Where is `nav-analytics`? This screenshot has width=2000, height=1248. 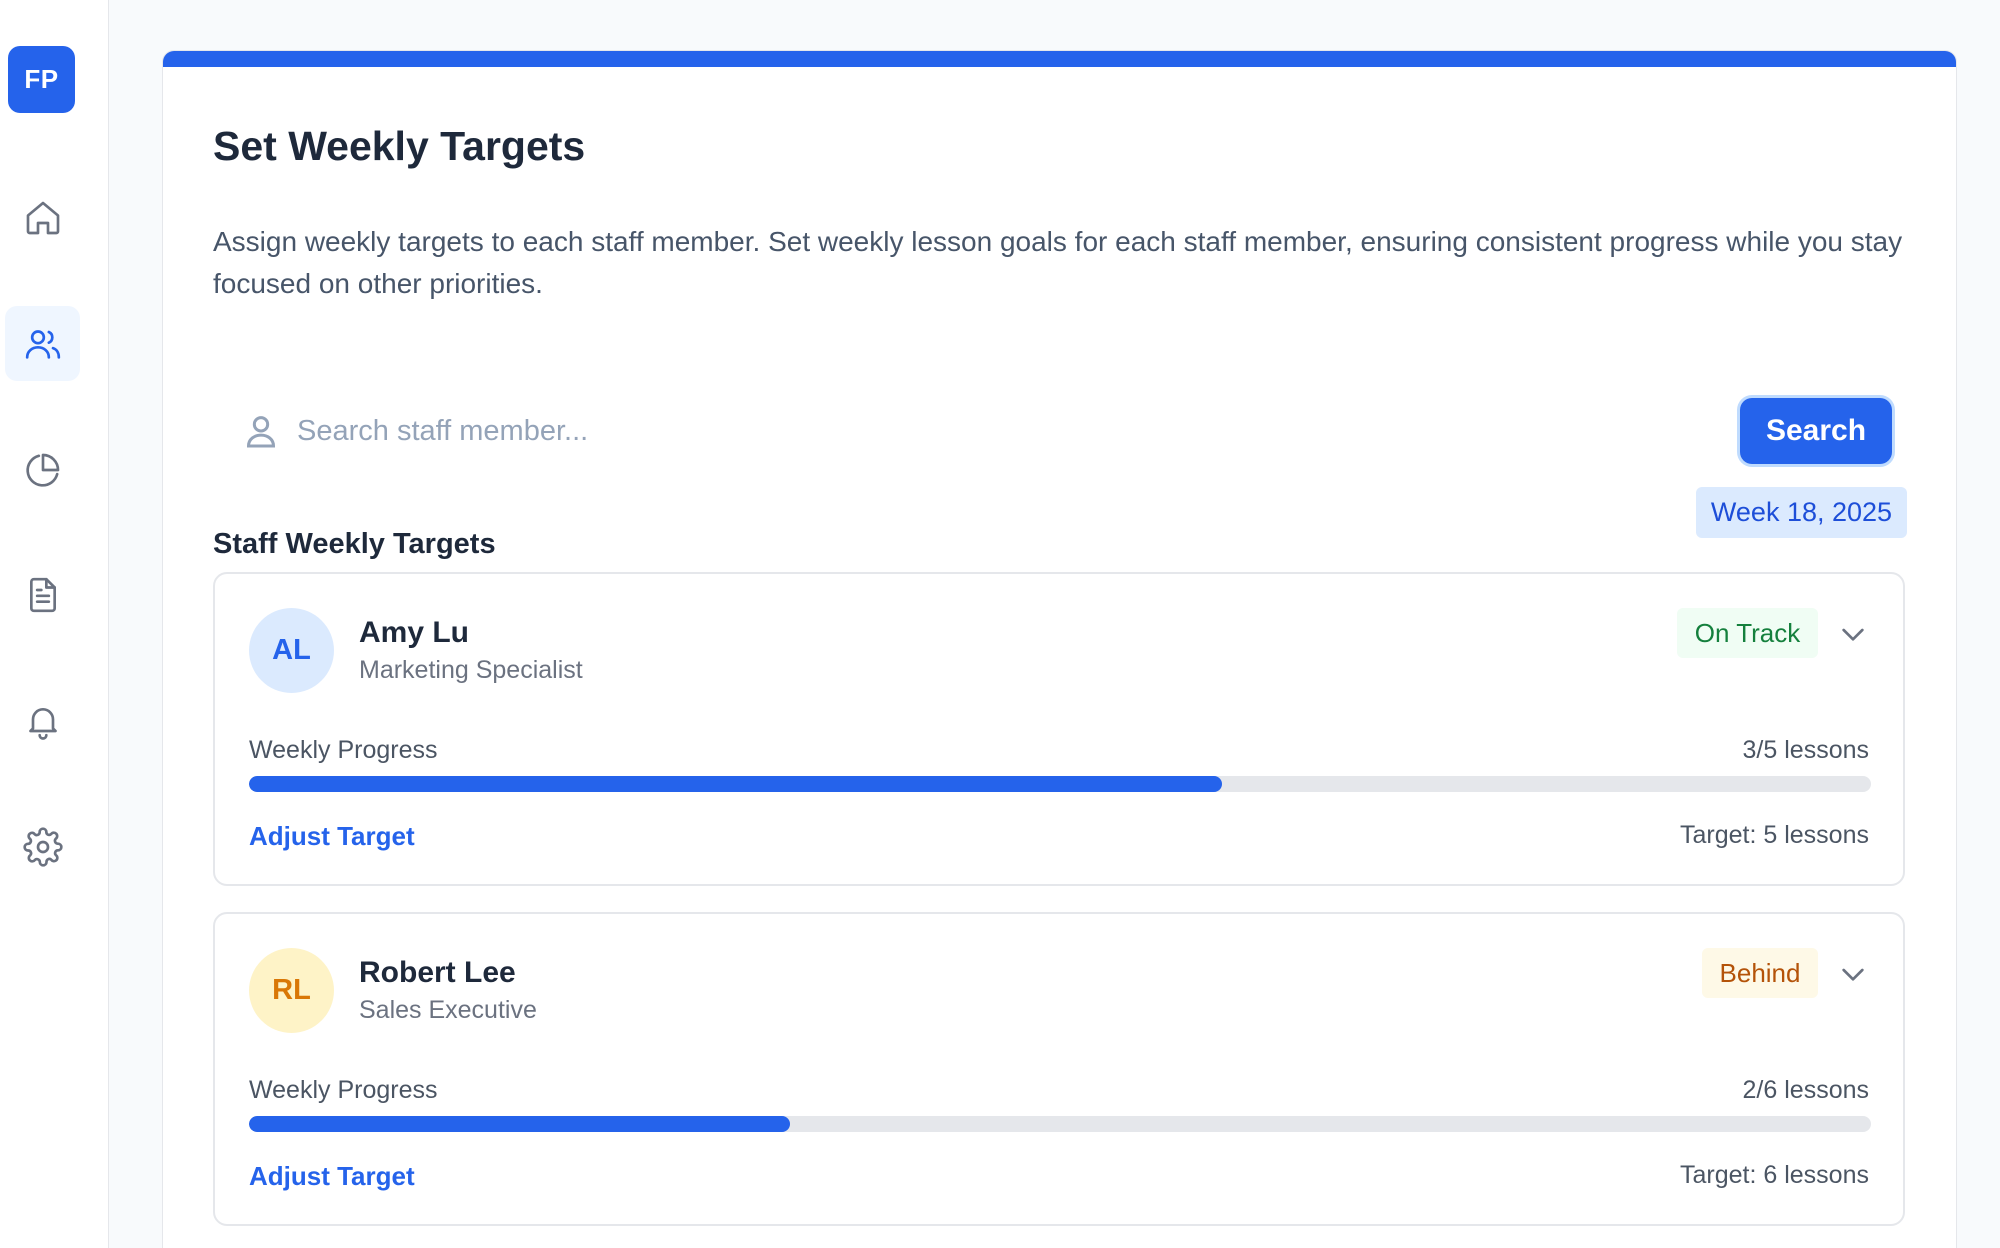
nav-analytics is located at coordinates (42, 469).